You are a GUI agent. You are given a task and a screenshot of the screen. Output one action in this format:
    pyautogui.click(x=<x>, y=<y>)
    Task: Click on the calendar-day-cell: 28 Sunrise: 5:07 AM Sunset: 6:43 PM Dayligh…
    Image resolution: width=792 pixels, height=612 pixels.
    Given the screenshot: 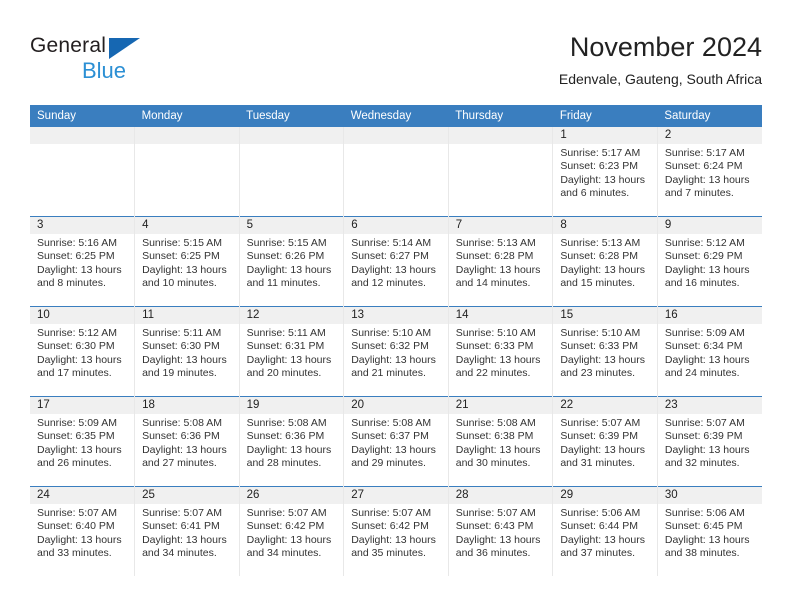 What is the action you would take?
    pyautogui.click(x=500, y=531)
    